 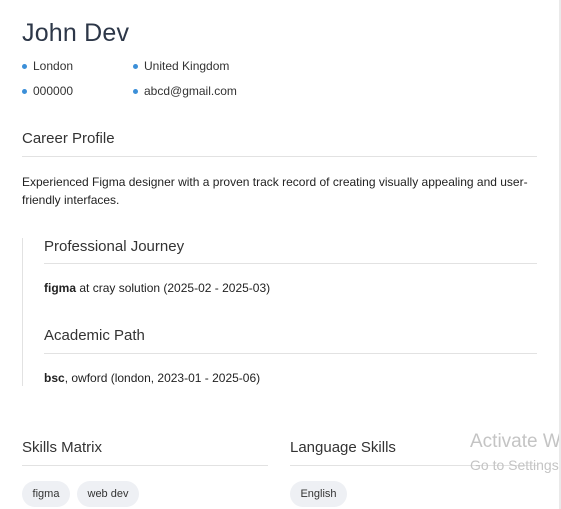 I want to click on contact-email-text: abcd@gmail.com, so click(x=190, y=91).